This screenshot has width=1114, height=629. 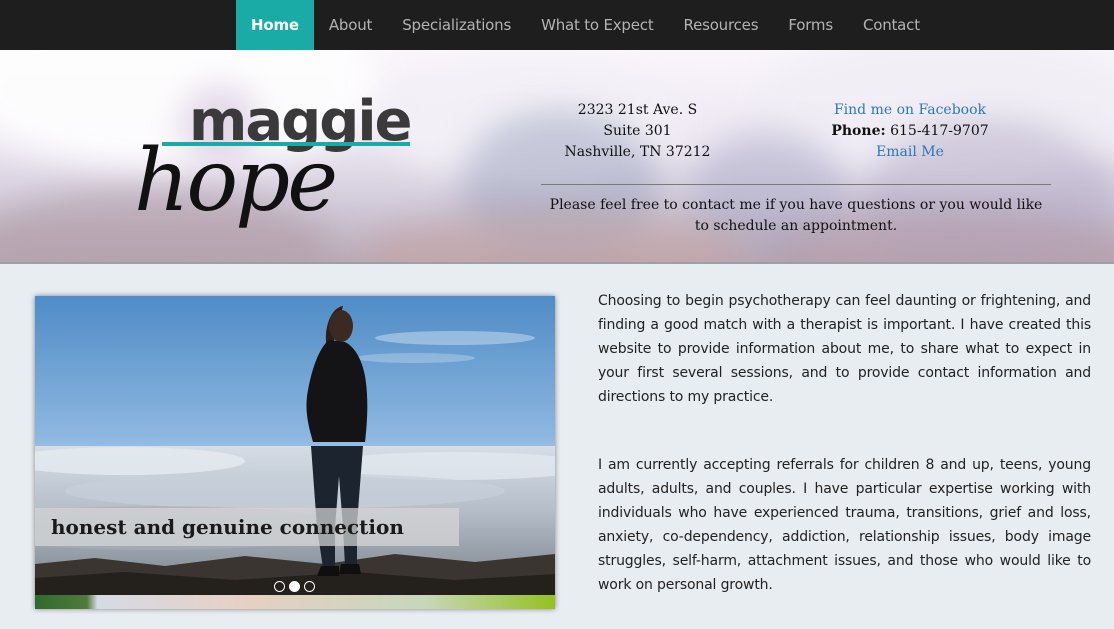 What do you see at coordinates (295, 602) in the screenshot?
I see `next-slide-preview` at bounding box center [295, 602].